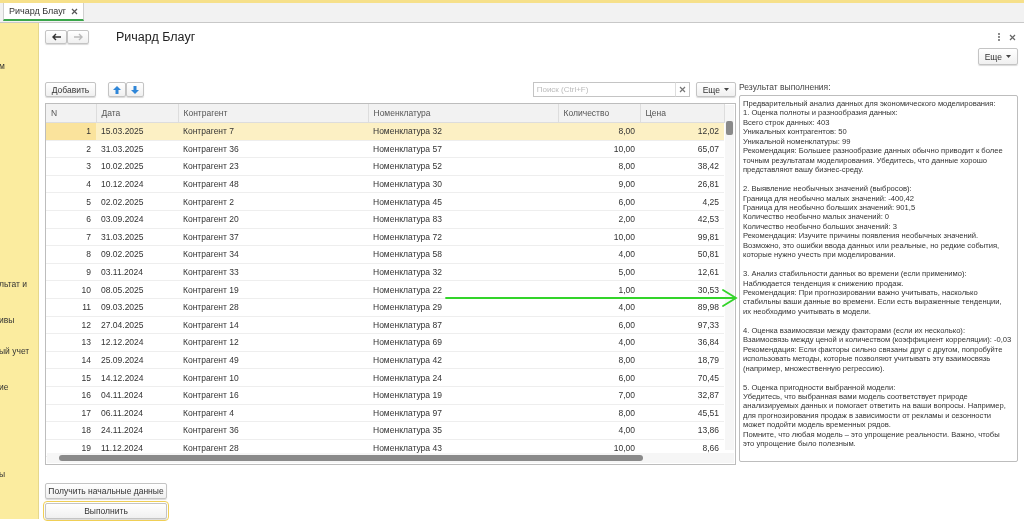  Describe the element at coordinates (385, 184) in the screenshot. I see `table-row: 4 10.12.2024 Контрагент 48 Номенклатура 30 9,00 26,81` at that location.